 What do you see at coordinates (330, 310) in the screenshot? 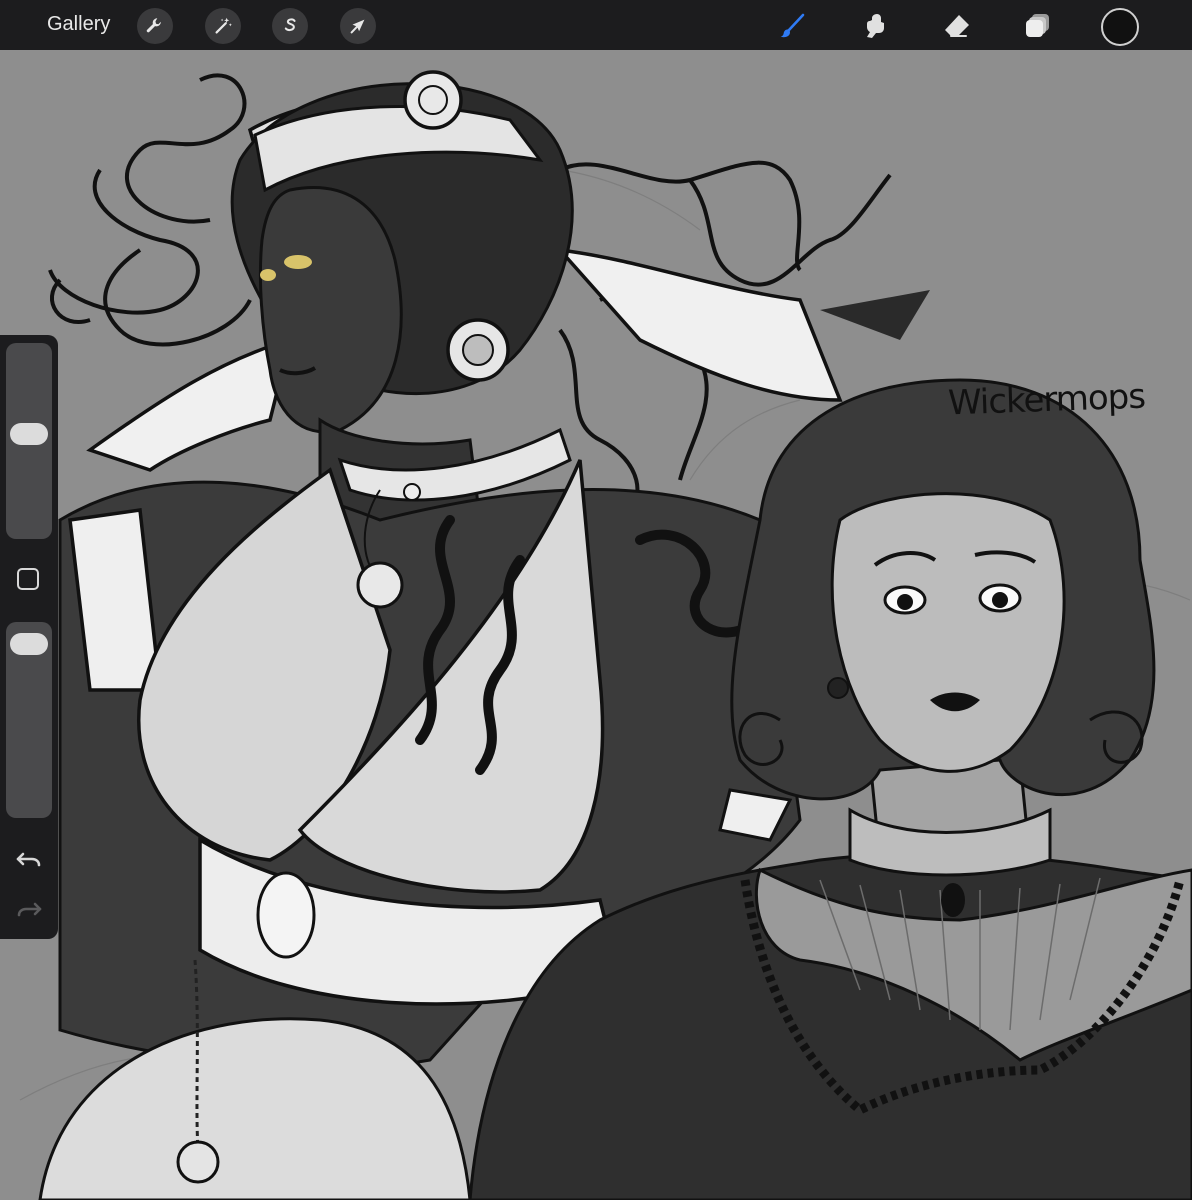
I see `face-left` at bounding box center [330, 310].